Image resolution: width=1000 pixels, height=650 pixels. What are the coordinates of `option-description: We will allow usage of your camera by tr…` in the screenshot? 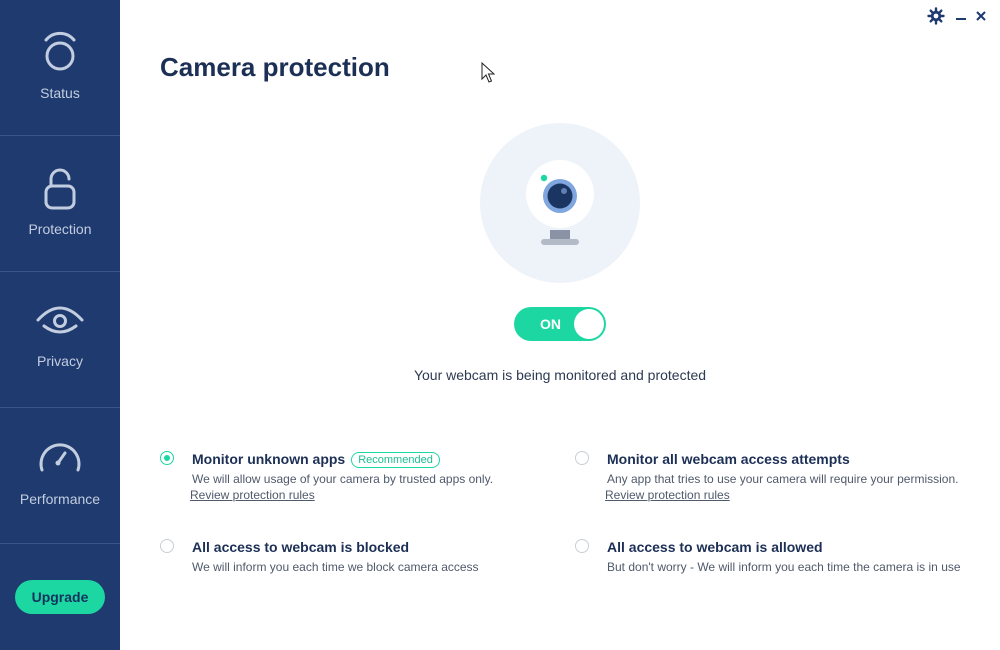 It's located at (343, 479).